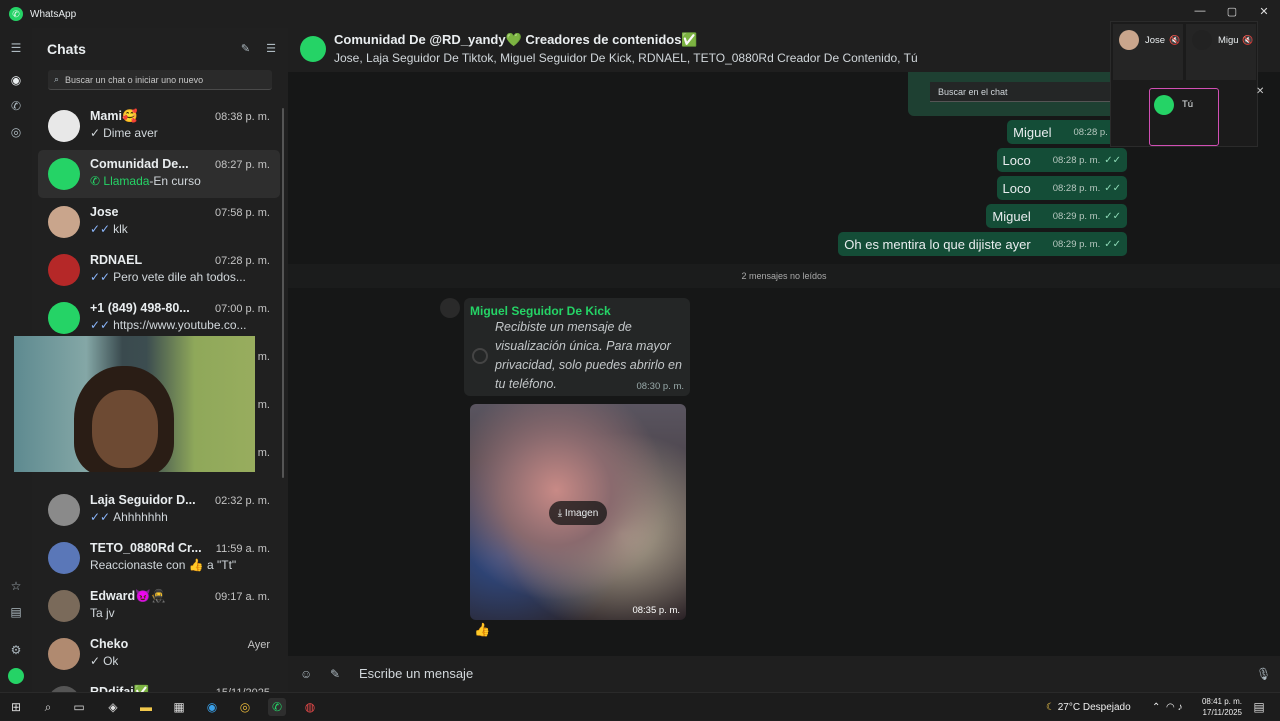  I want to click on chat-search-input: ⌕ Buscar un chat o iniciar uno nuevo, so click(160, 80).